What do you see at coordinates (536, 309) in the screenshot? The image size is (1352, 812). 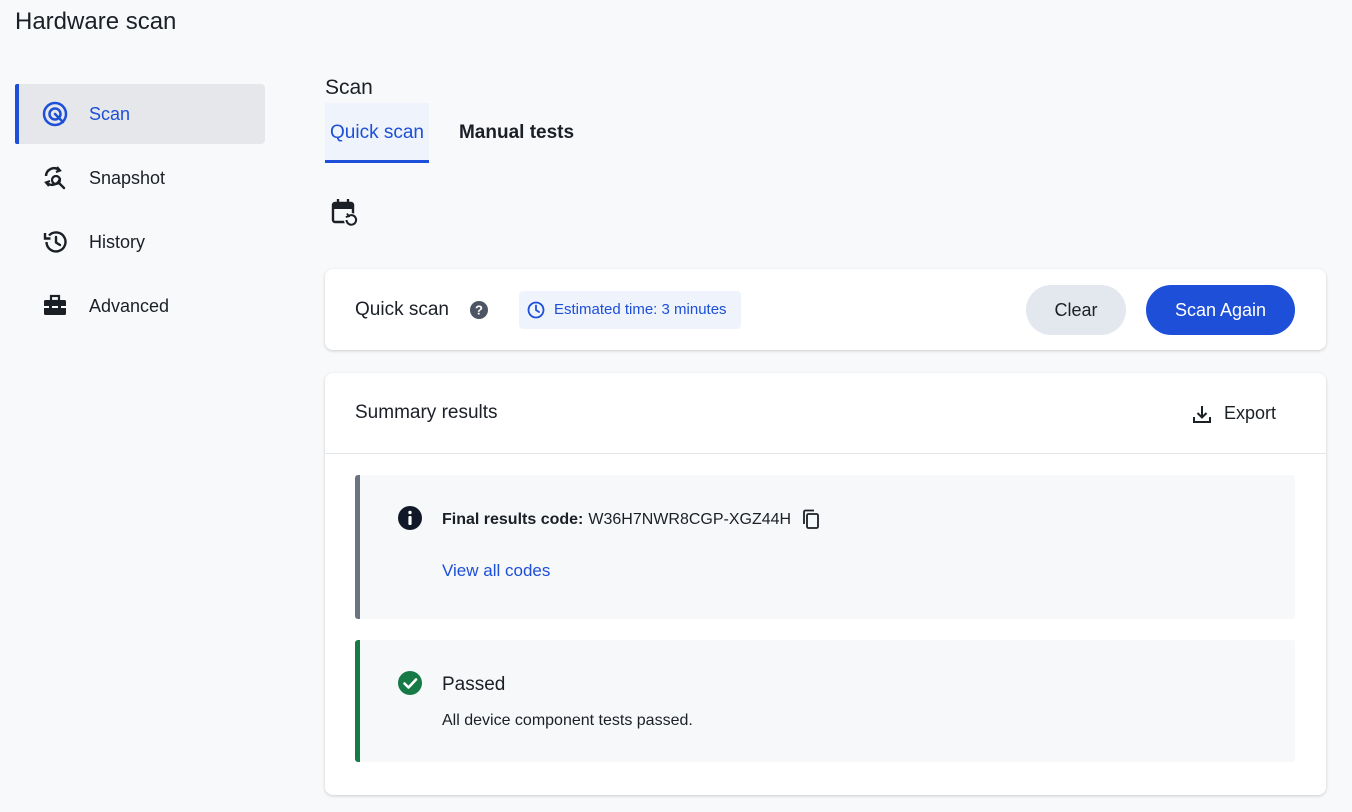 I see `clock-icon` at bounding box center [536, 309].